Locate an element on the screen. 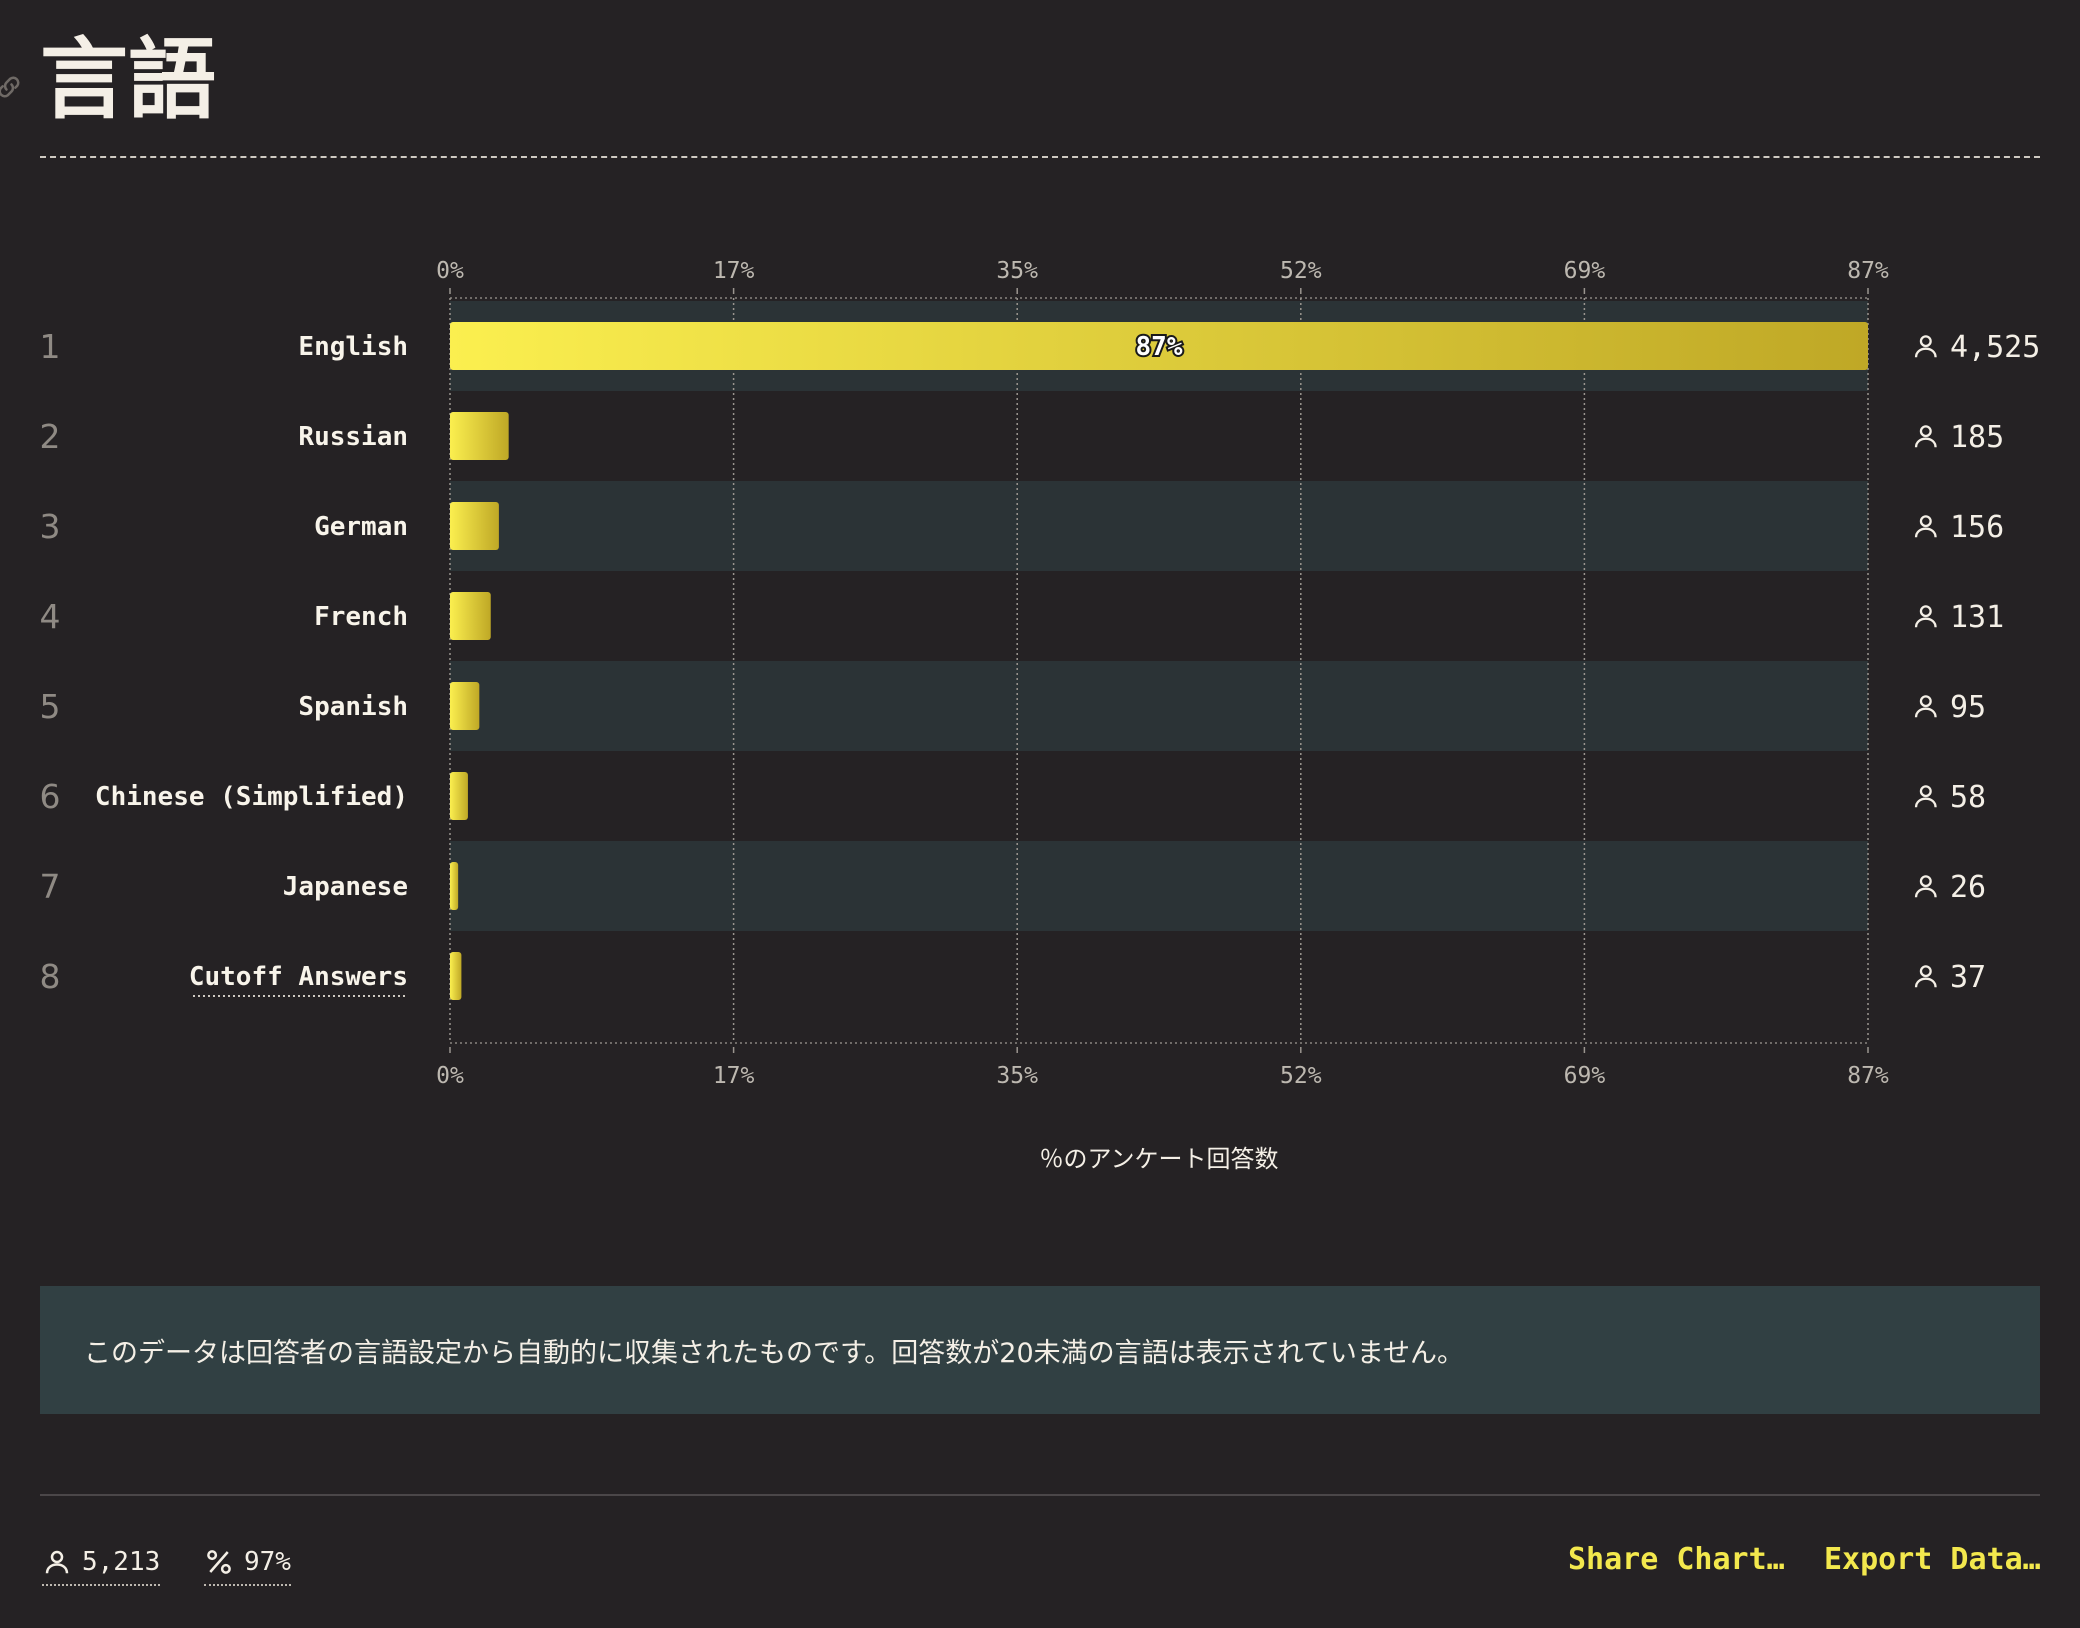 The width and height of the screenshot is (2080, 1628). x-tick-label-bottom: 52% is located at coordinates (1301, 1076).